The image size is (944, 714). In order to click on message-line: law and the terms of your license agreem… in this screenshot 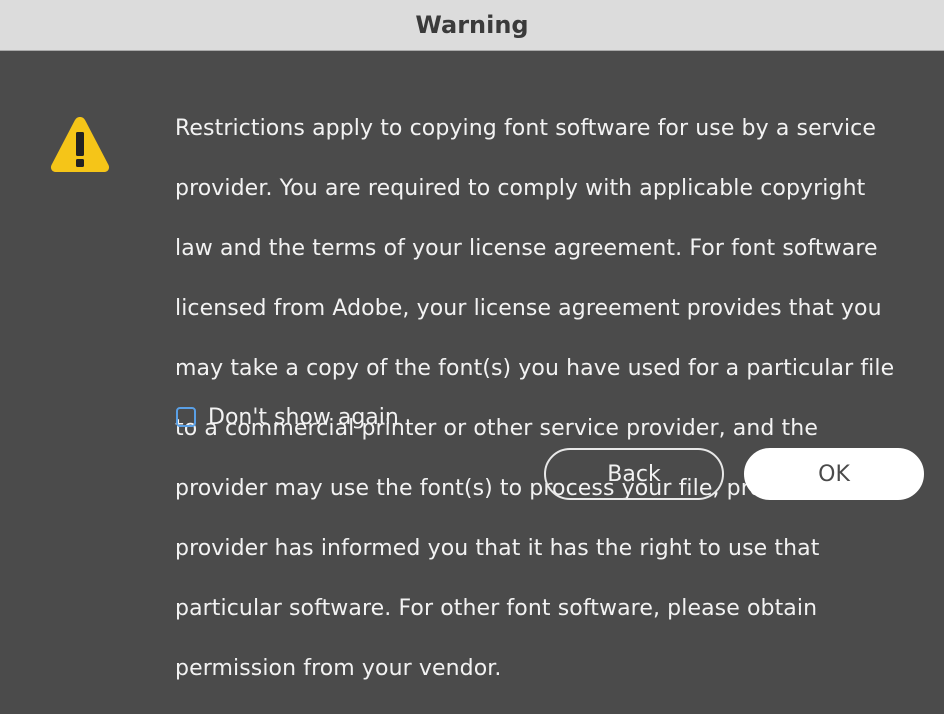, I will do `click(526, 248)`.